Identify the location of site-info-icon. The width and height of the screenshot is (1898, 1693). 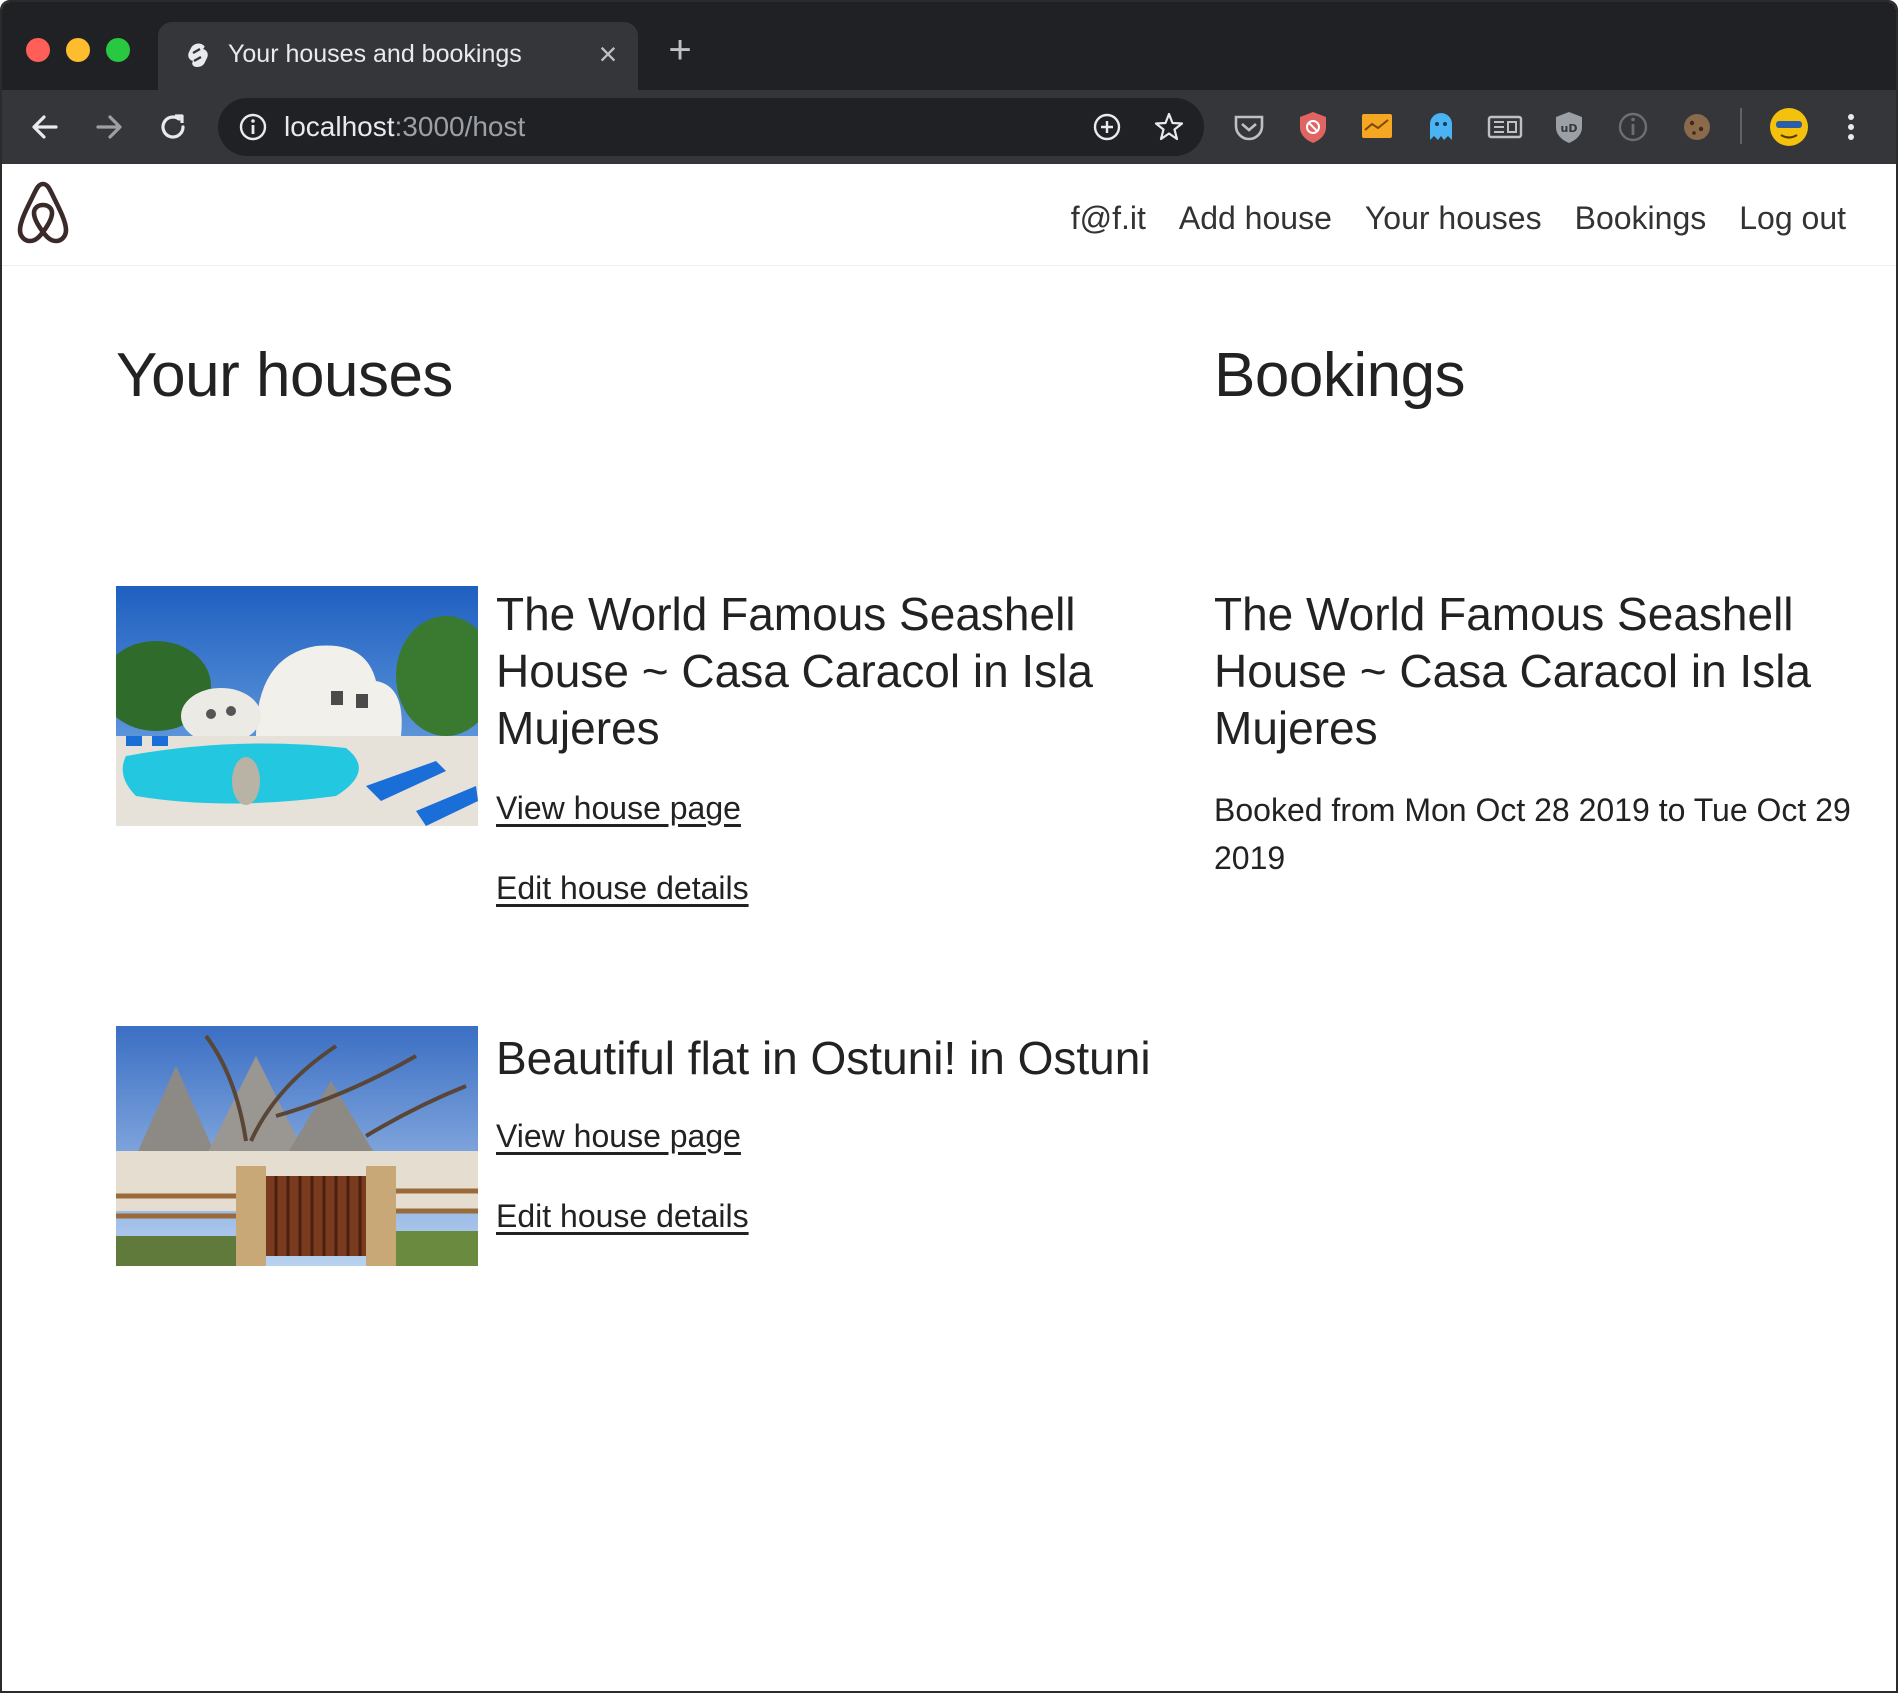
(253, 127).